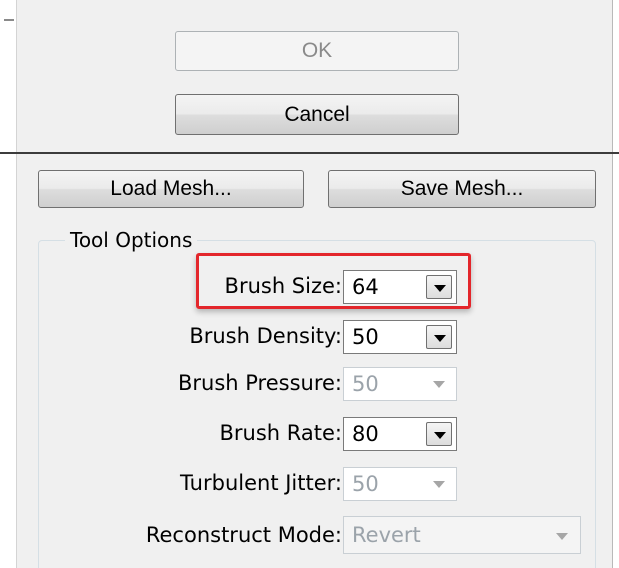 Image resolution: width=619 pixels, height=568 pixels. What do you see at coordinates (365, 337) in the screenshot?
I see `brush-density-value: 50` at bounding box center [365, 337].